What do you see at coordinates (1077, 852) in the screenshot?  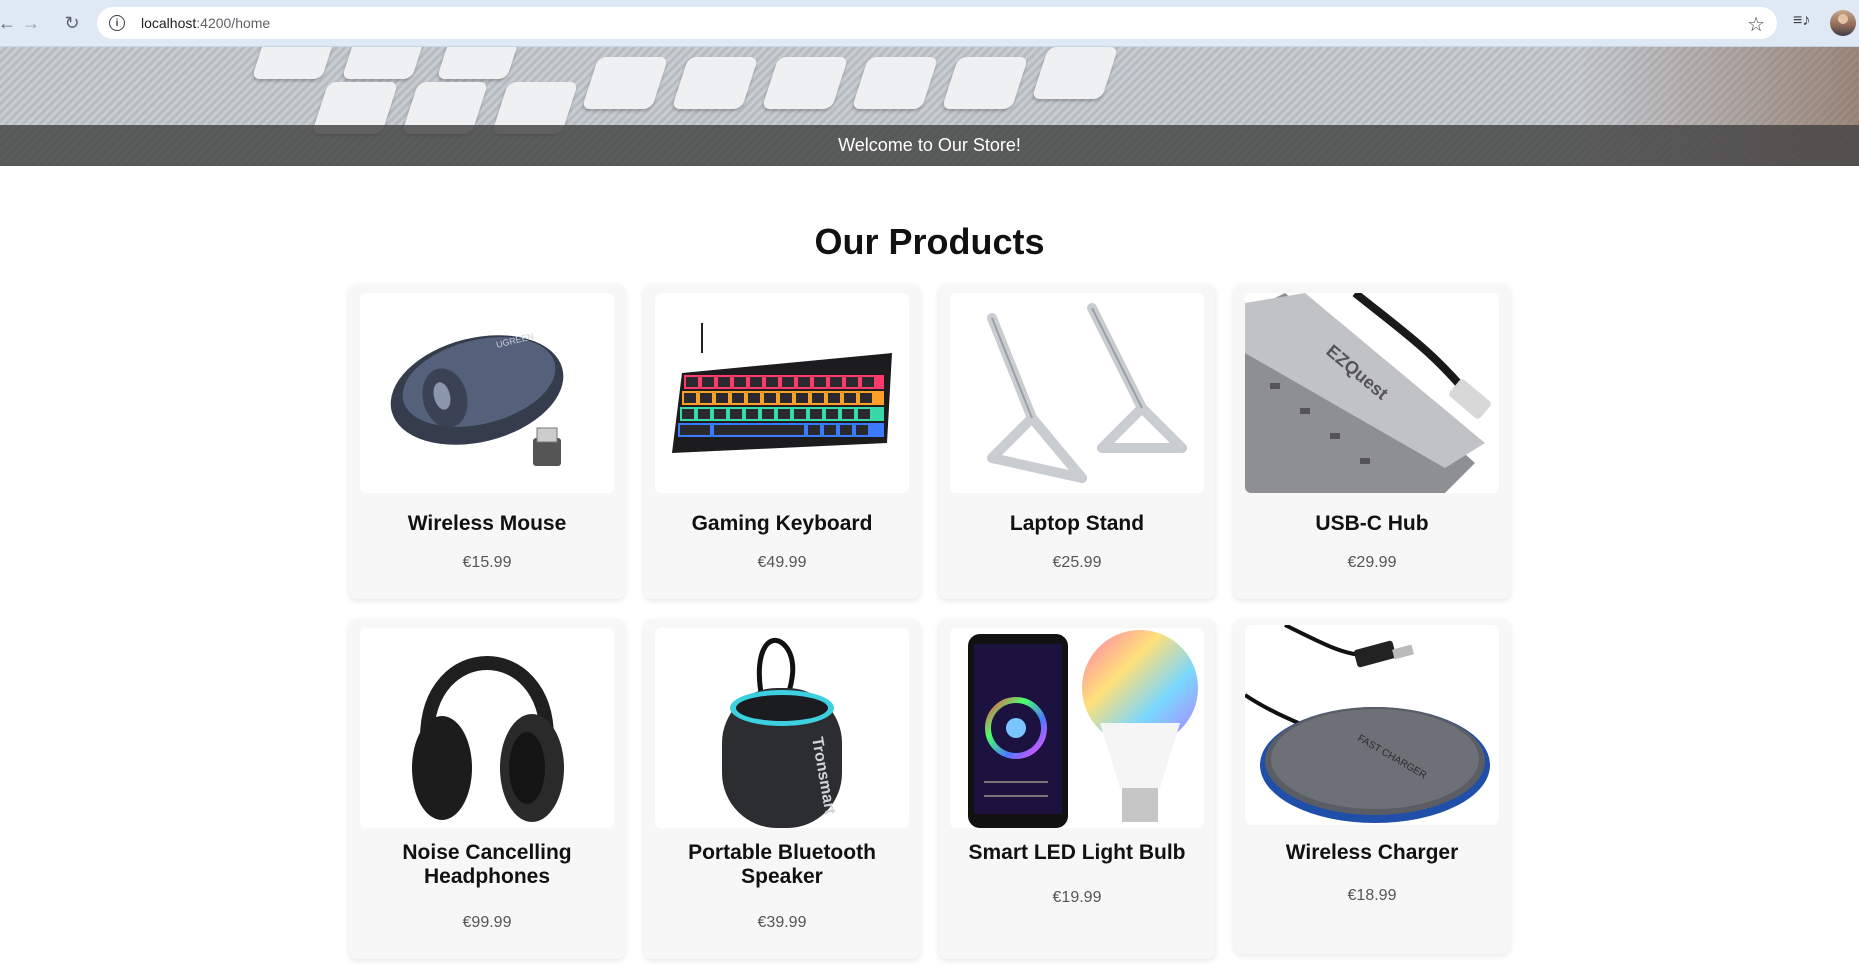 I see `product-name: Smart LED Light Bulb` at bounding box center [1077, 852].